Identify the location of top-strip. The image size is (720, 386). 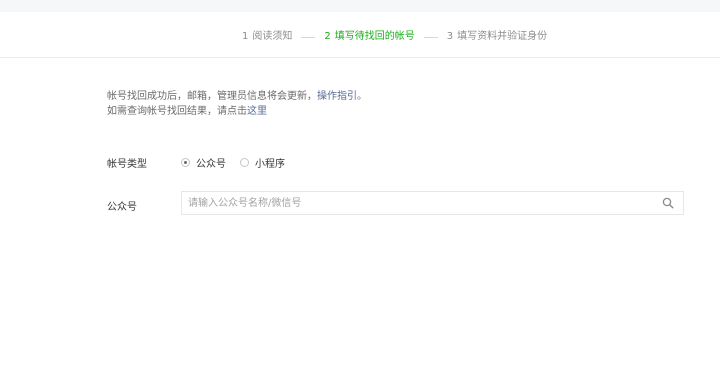
(360, 6).